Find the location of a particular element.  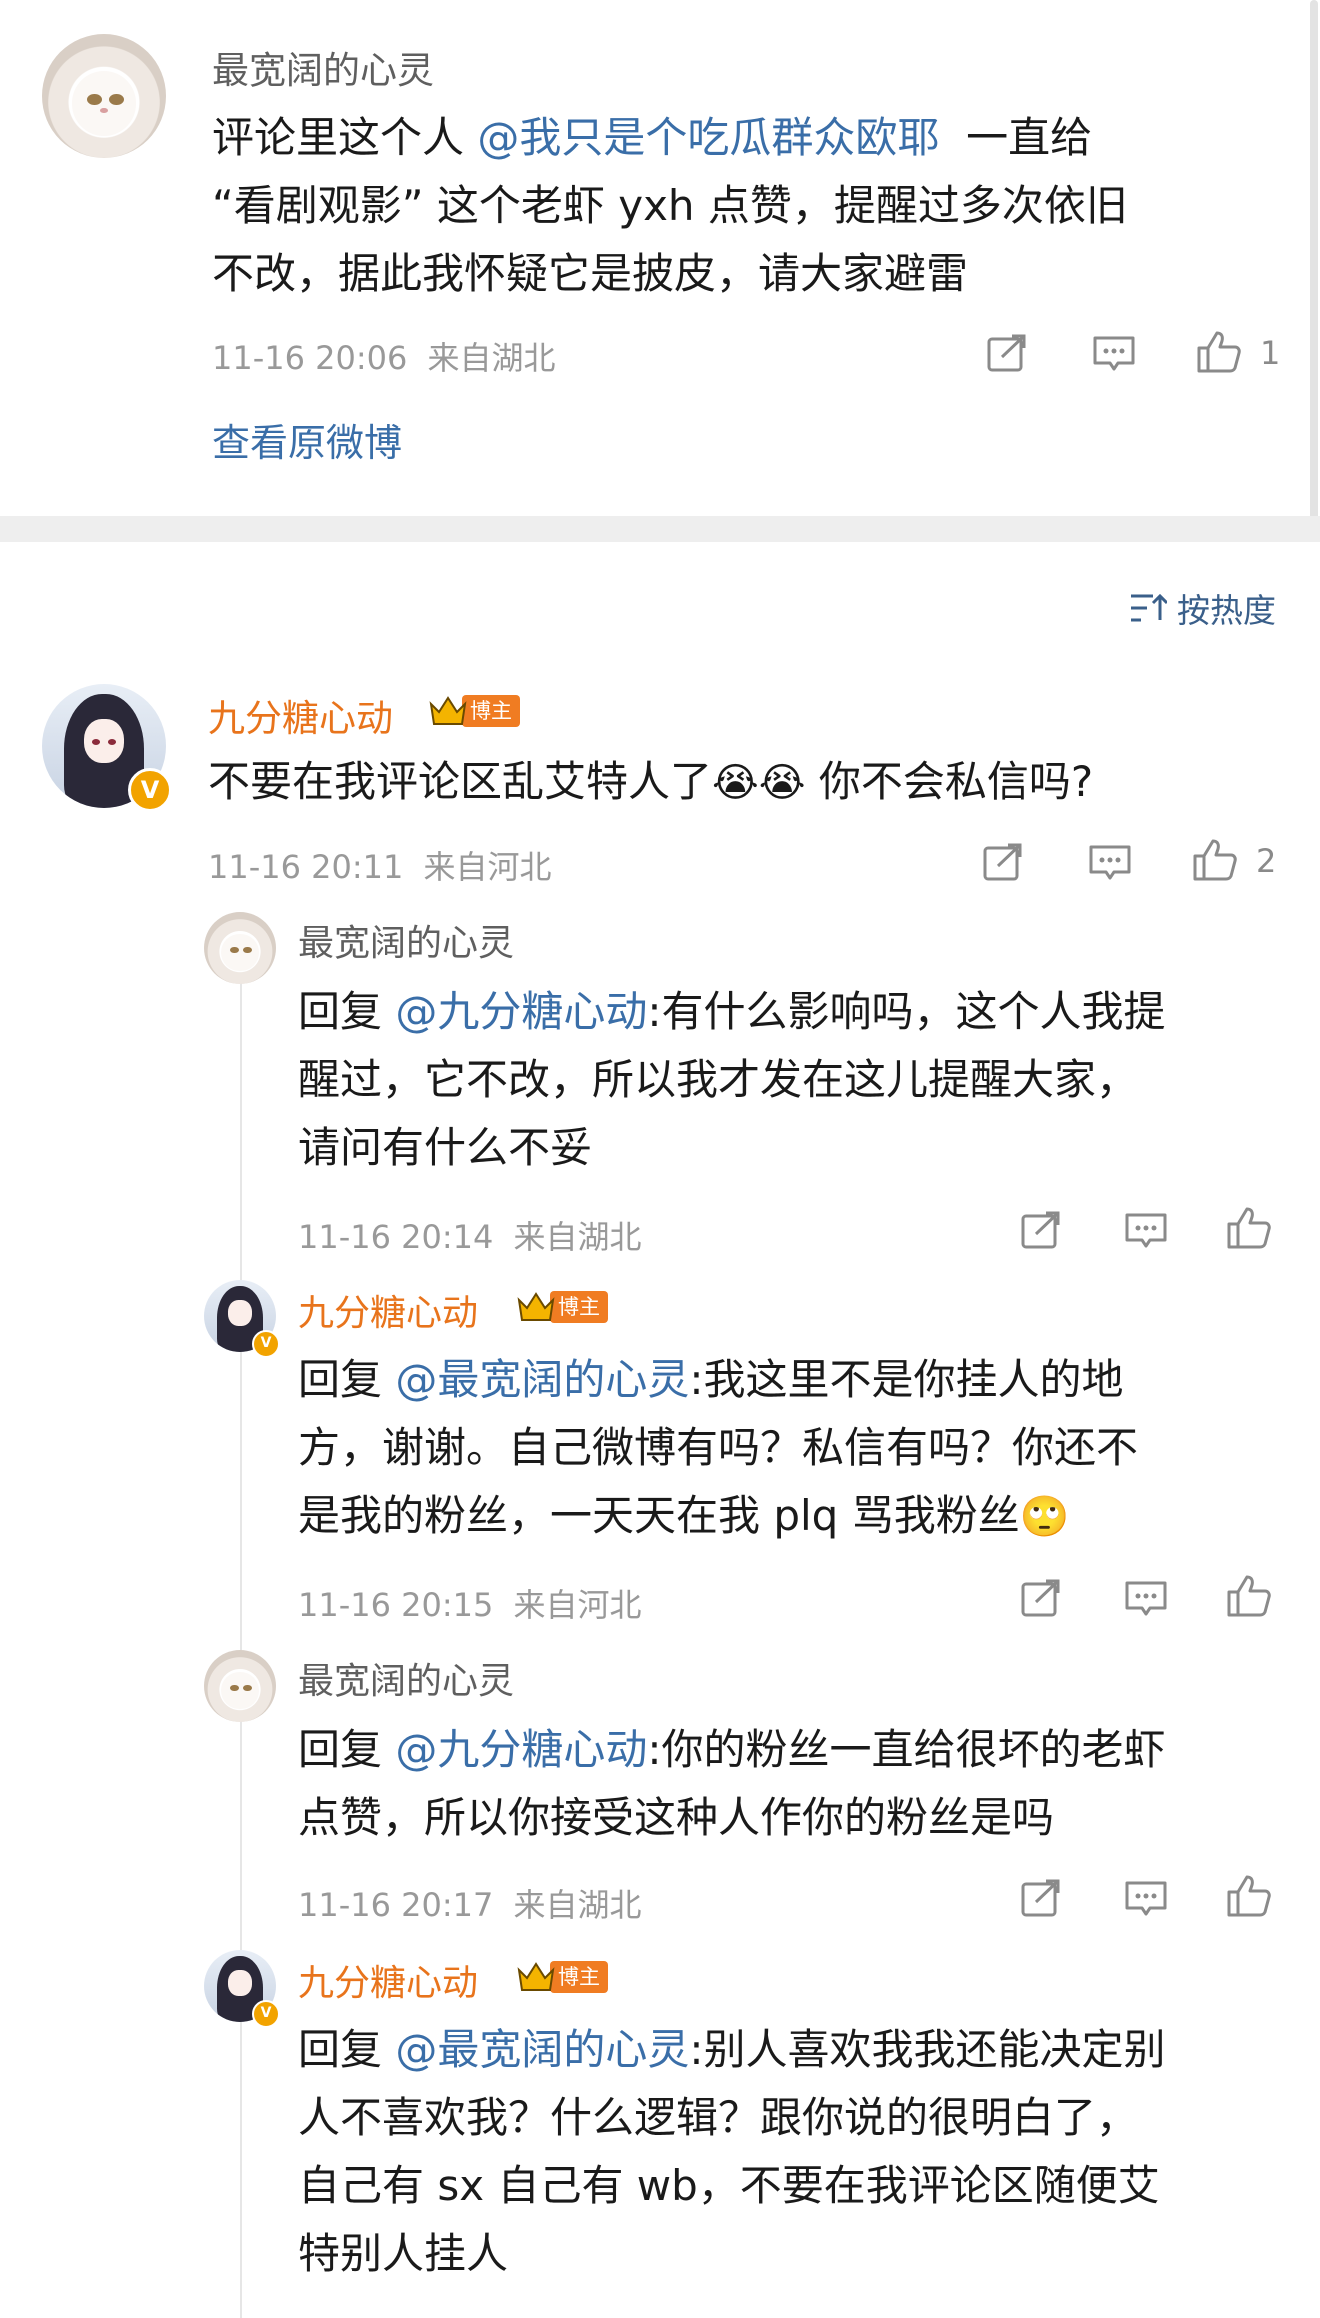

avatar-face is located at coordinates (240, 952).